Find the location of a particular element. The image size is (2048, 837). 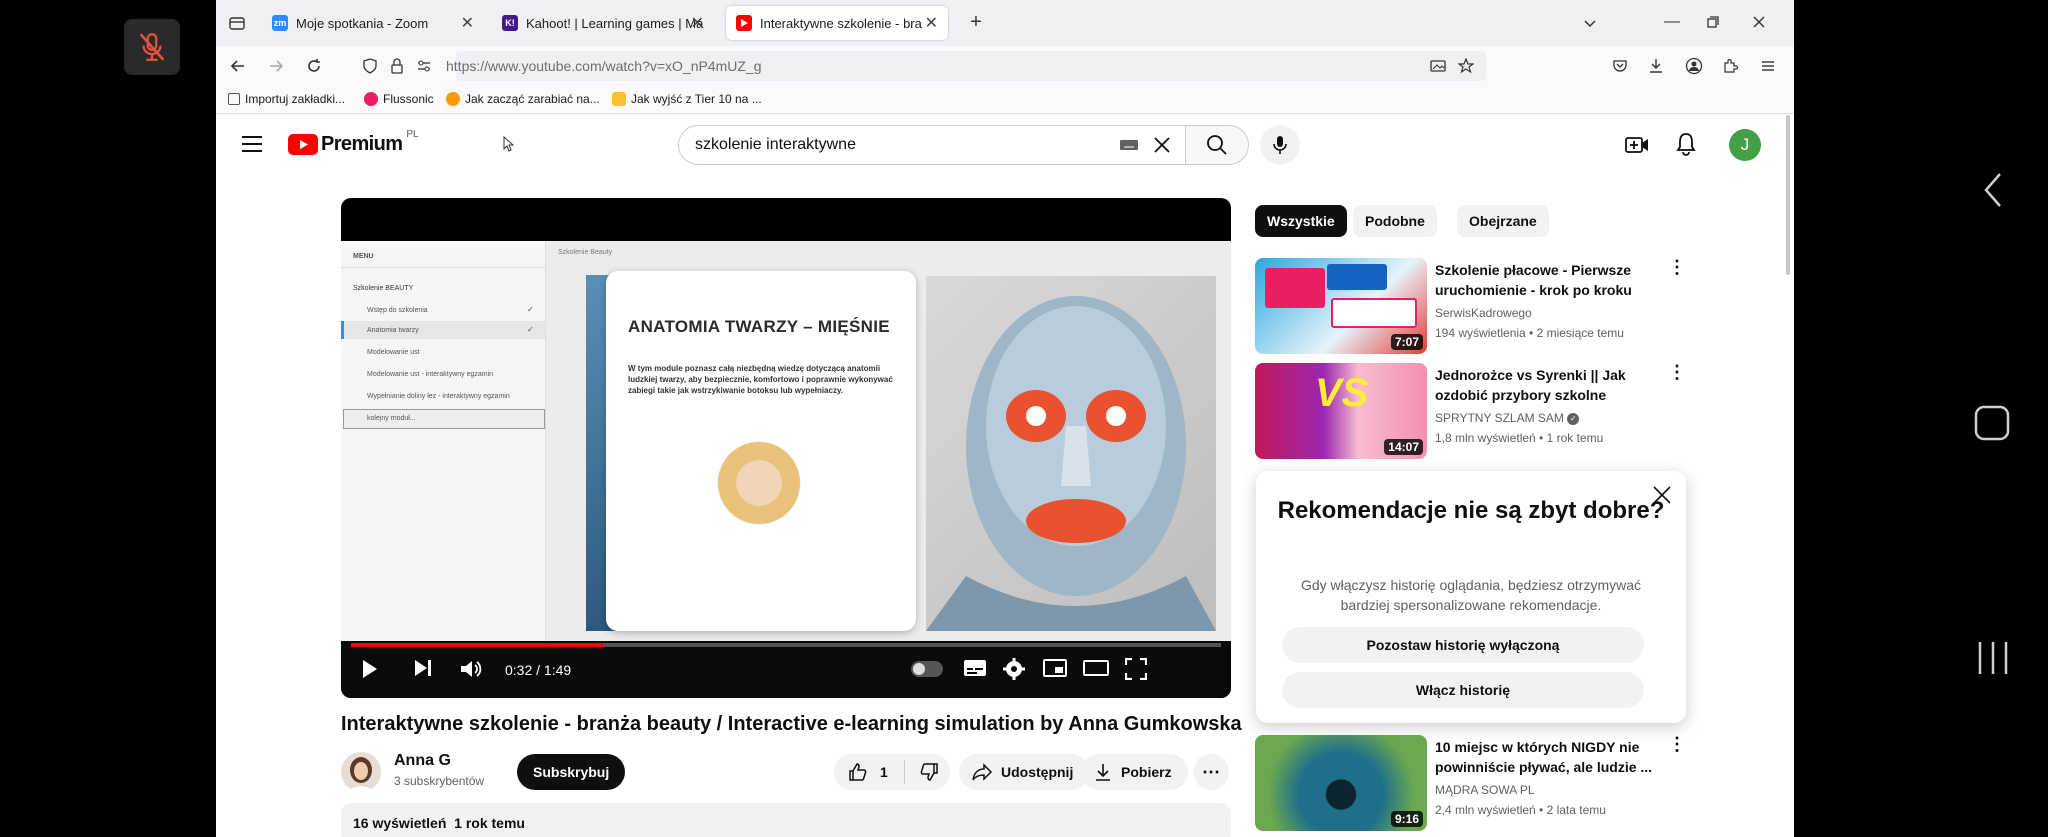

recommendation-channel: MĄDRA SOWA PL is located at coordinates (1485, 790).